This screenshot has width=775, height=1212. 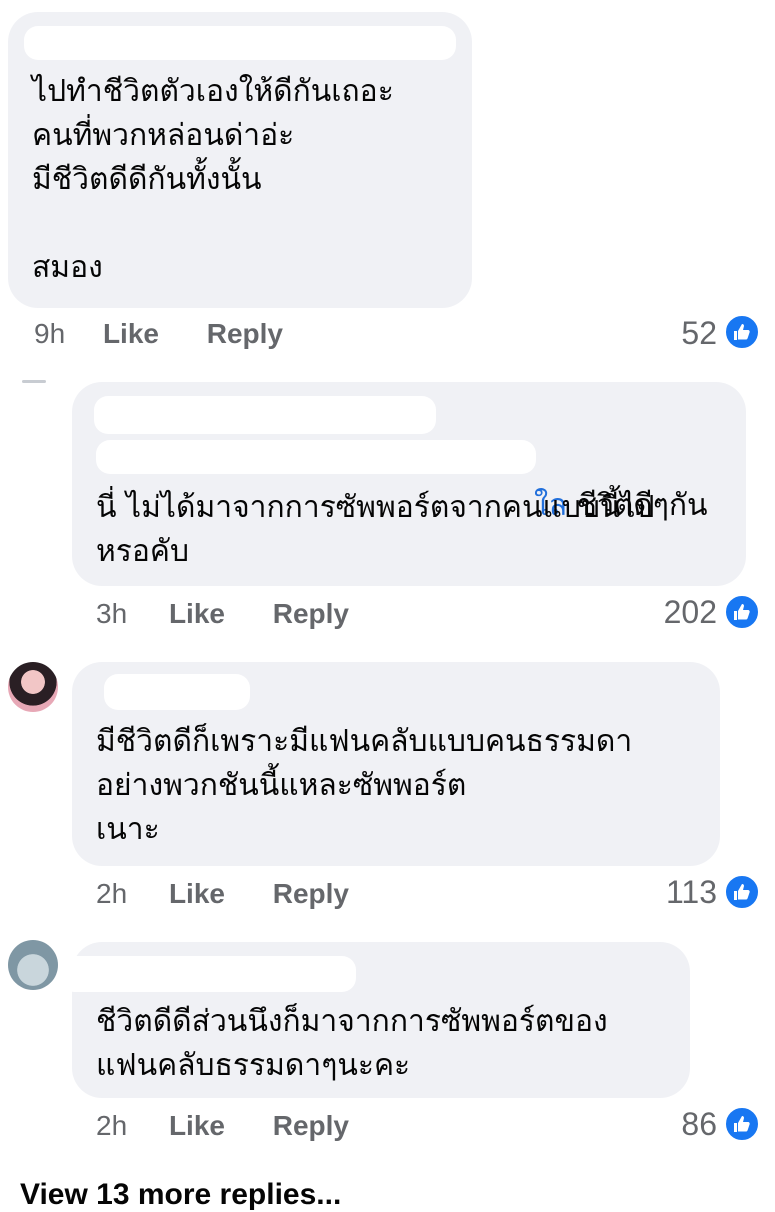 I want to click on comment-meta-4: 2h Like Reply, so click(x=222, y=1126).